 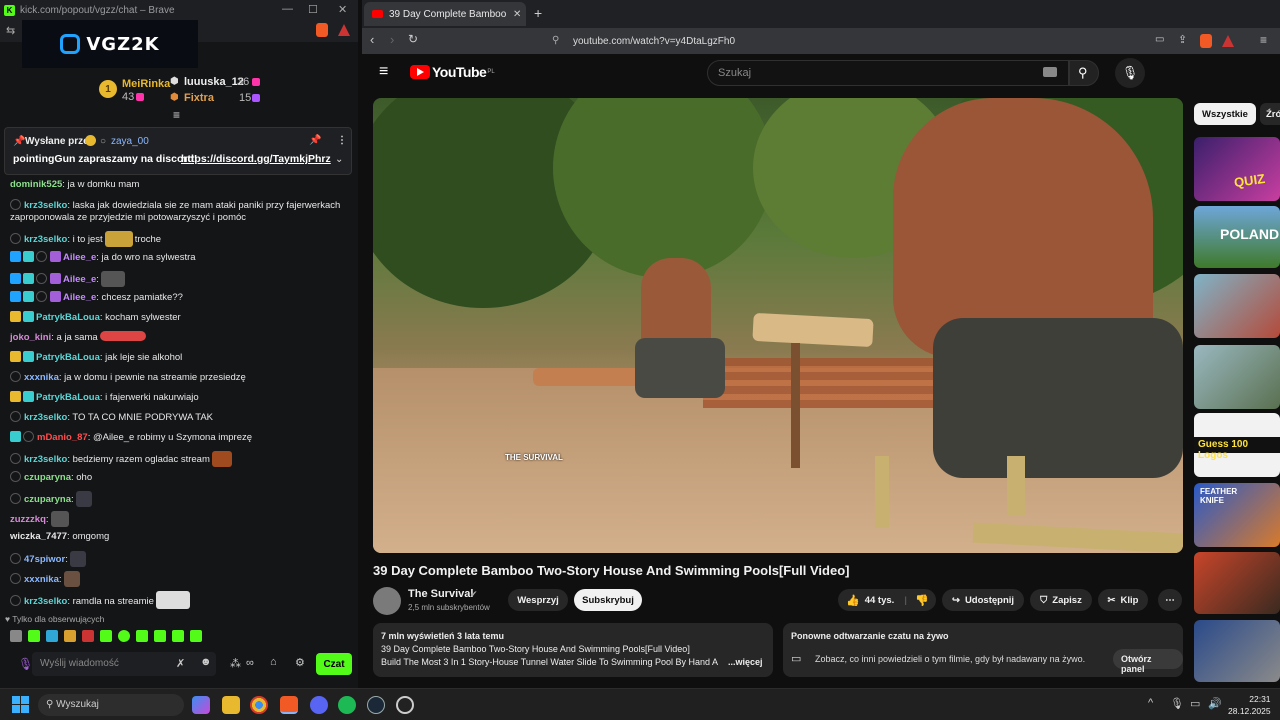 I want to click on subscribe-button: Subskrybuj, so click(x=608, y=600).